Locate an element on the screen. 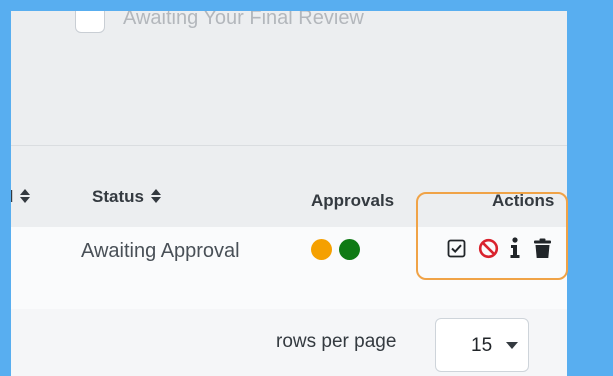 The height and width of the screenshot is (376, 613). approval-pending-indicator is located at coordinates (321, 249).